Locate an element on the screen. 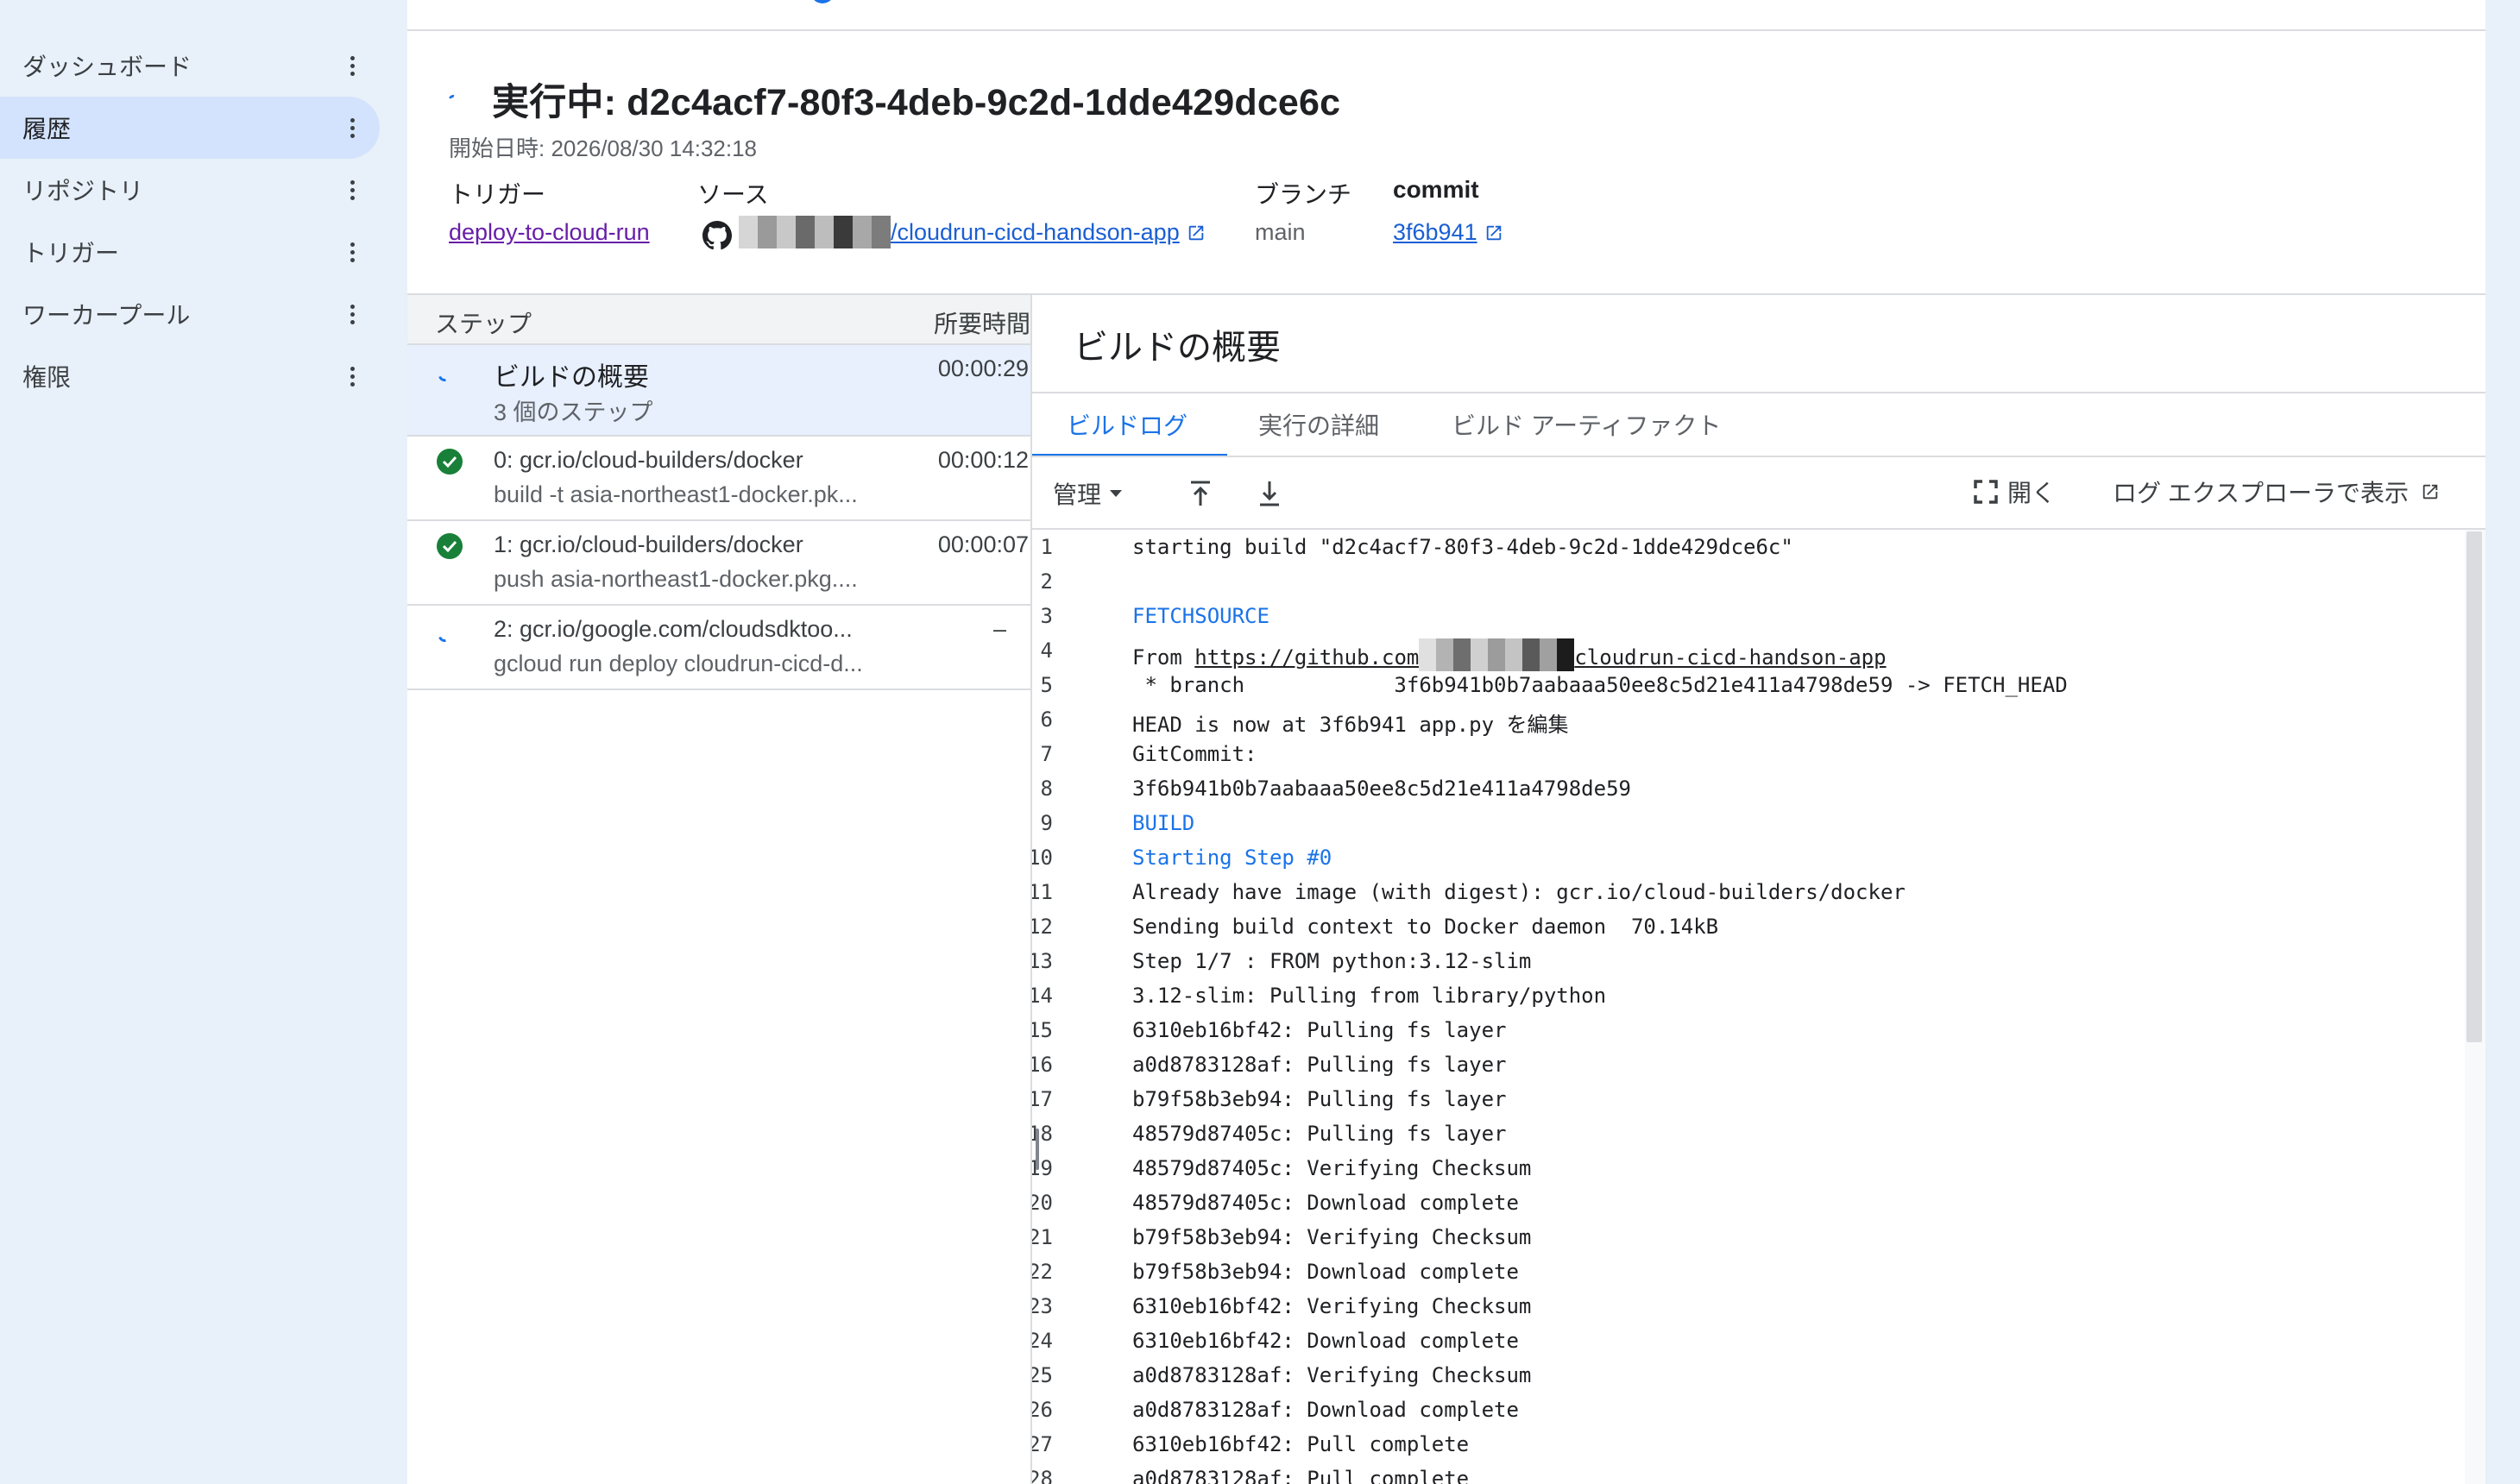  running-spinner-icon is located at coordinates (445, 636).